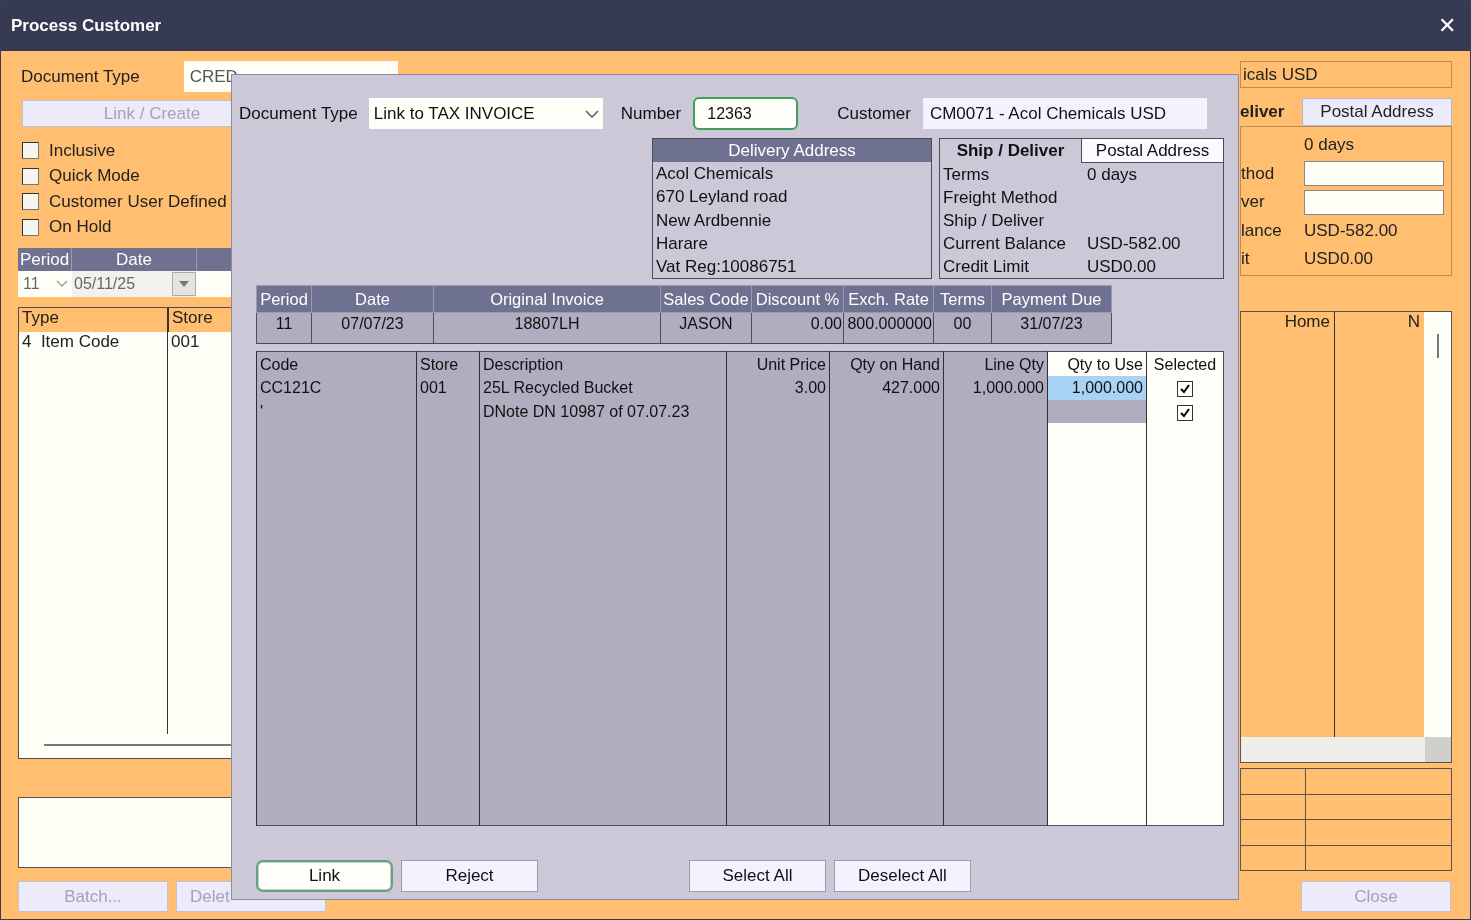  I want to click on info-label: Ship / Deliver, so click(994, 220).